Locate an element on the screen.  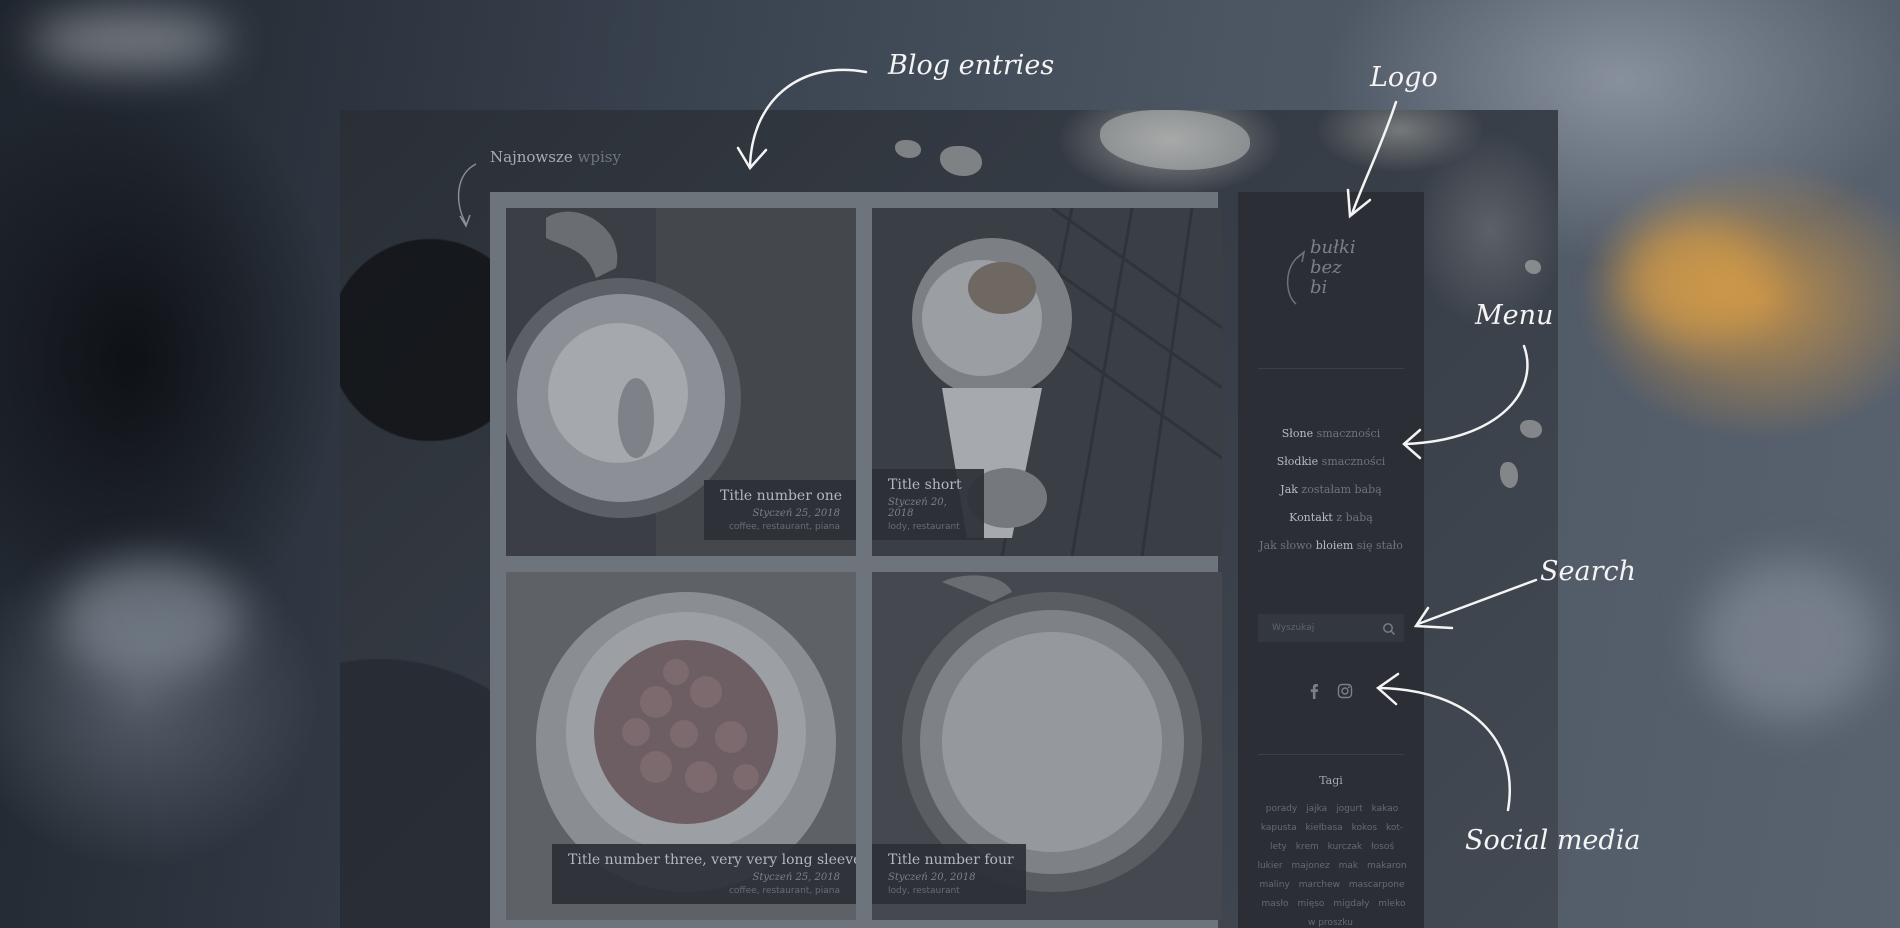
facebook-icon is located at coordinates (1314, 693).